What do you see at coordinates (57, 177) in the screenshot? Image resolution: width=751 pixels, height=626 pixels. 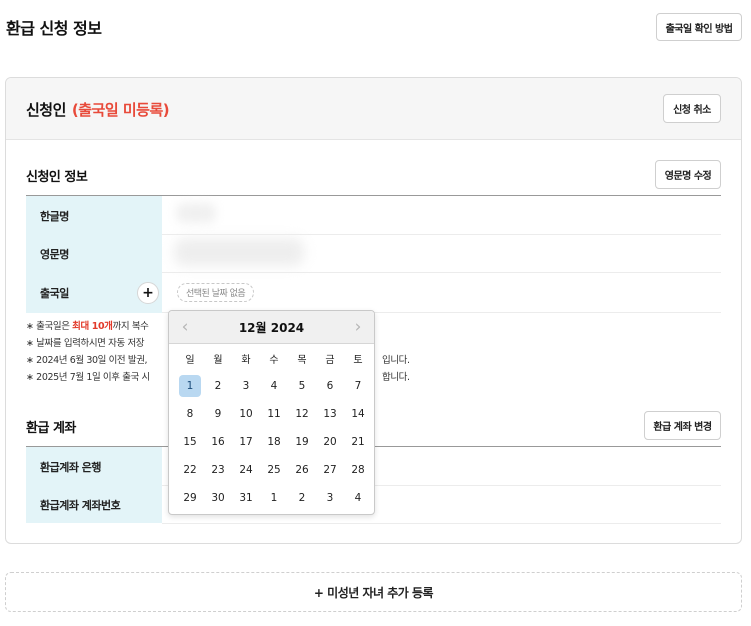 I see `applicant-info-title: 신청인 정보` at bounding box center [57, 177].